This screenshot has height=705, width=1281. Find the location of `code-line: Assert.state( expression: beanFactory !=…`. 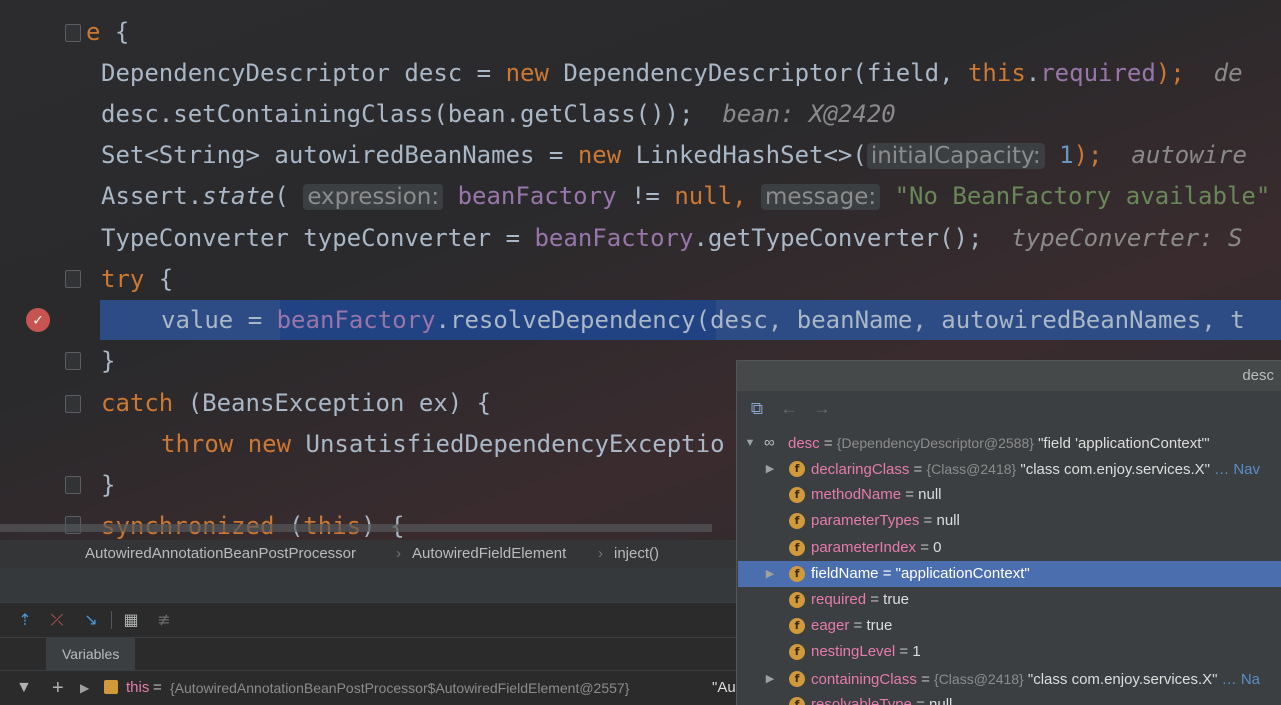

code-line: Assert.state( expression: beanFactory !=… is located at coordinates (640, 196).